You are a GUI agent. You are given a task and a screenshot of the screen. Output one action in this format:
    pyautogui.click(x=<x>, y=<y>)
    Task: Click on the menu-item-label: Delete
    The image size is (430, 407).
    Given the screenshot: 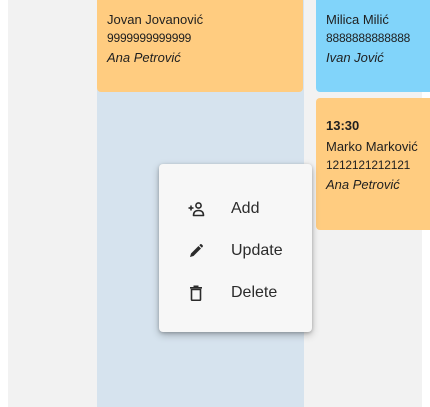 What is the action you would take?
    pyautogui.click(x=254, y=292)
    